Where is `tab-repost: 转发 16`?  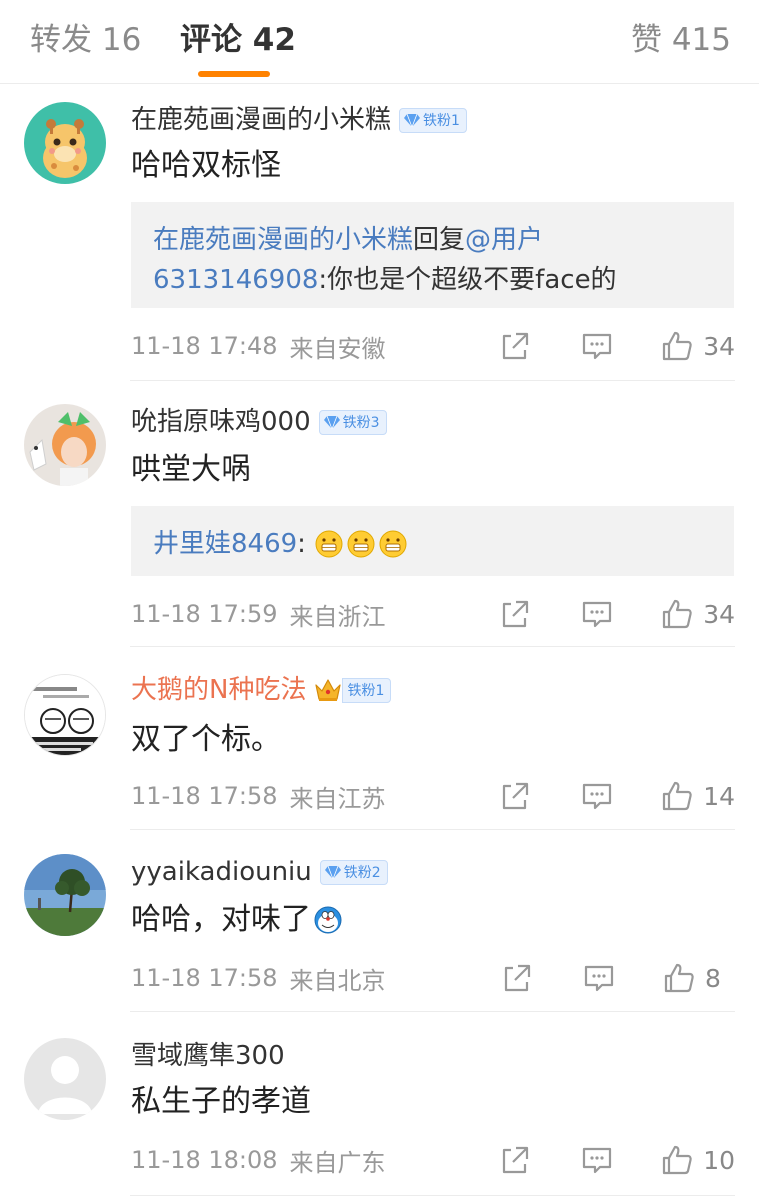
tab-repost: 转发 16 is located at coordinates (85, 40).